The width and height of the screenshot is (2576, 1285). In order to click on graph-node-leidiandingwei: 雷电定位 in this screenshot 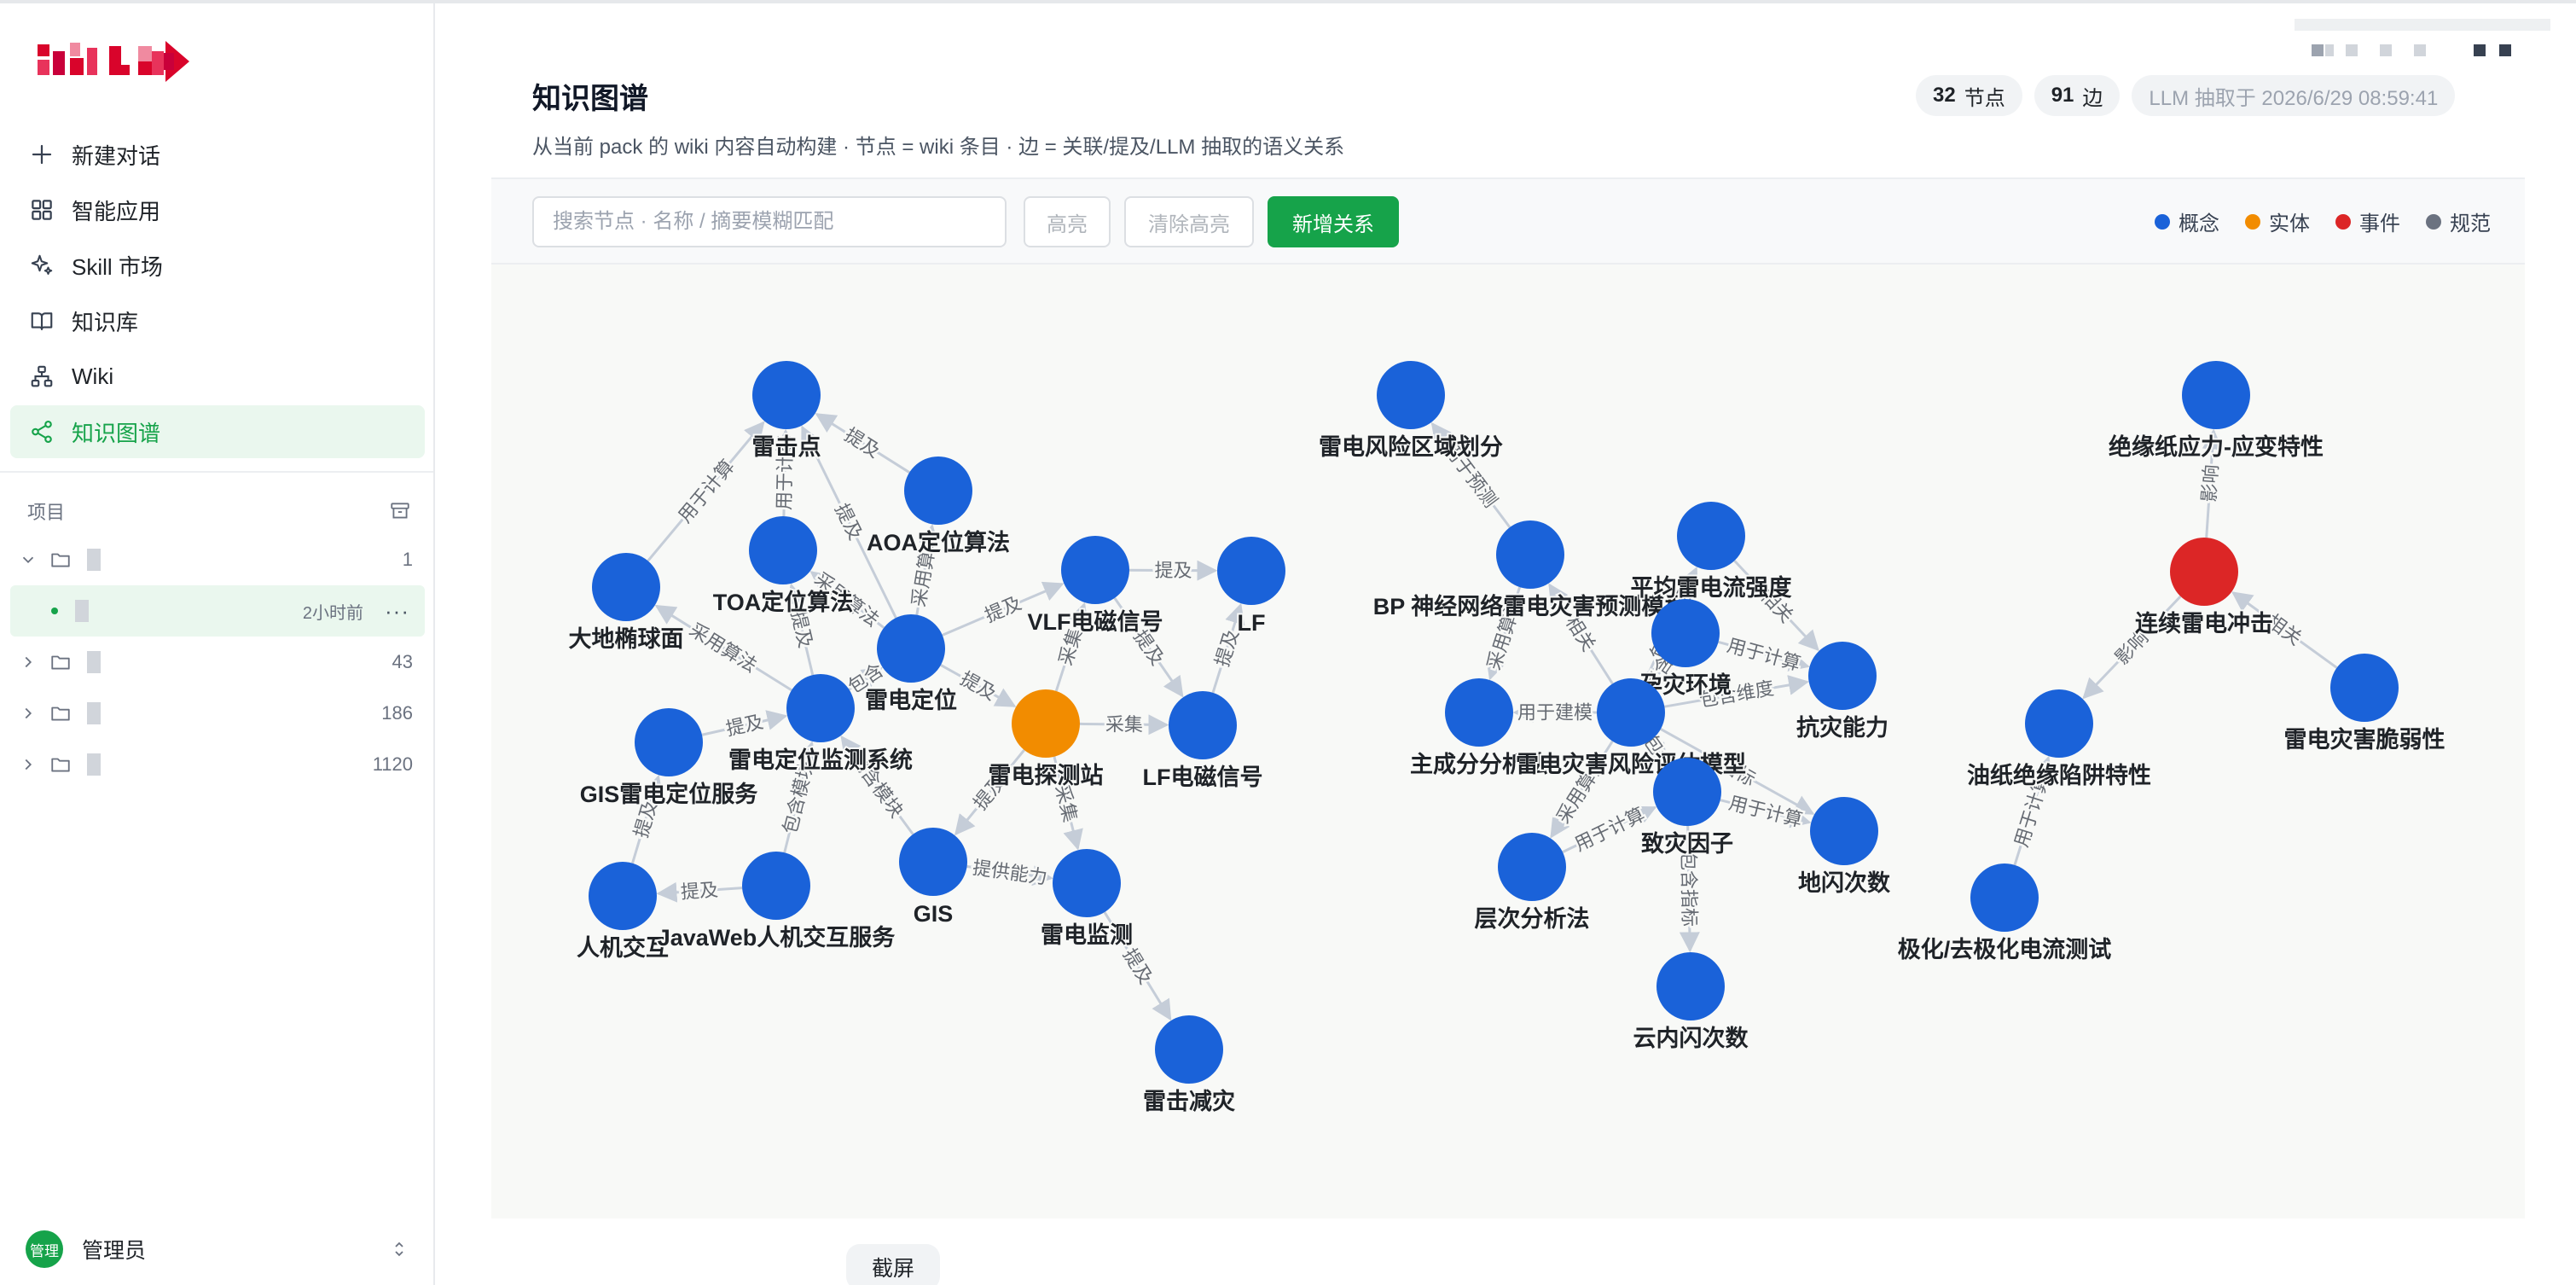, I will do `click(911, 664)`.